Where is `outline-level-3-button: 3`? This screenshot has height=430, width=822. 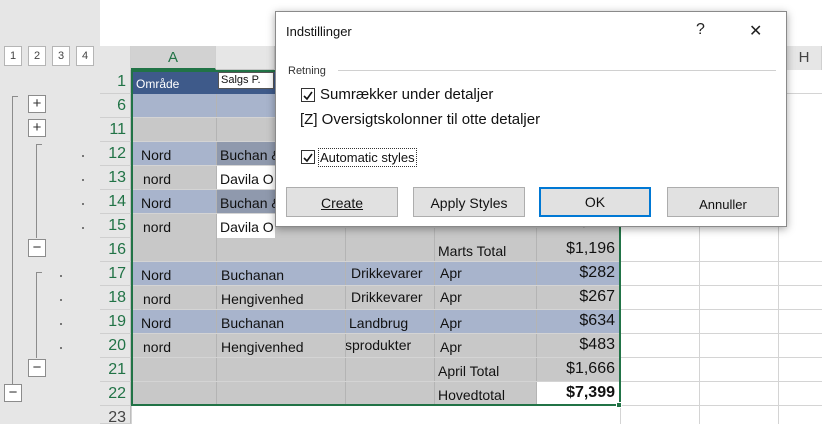
outline-level-3-button: 3 is located at coordinates (61, 56).